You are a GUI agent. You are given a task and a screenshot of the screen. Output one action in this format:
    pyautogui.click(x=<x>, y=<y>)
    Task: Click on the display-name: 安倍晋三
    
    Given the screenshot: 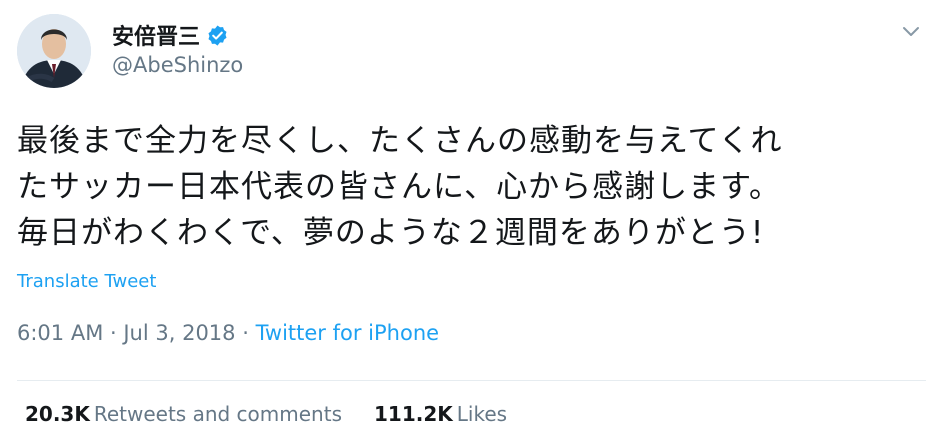 What is the action you would take?
    pyautogui.click(x=156, y=35)
    